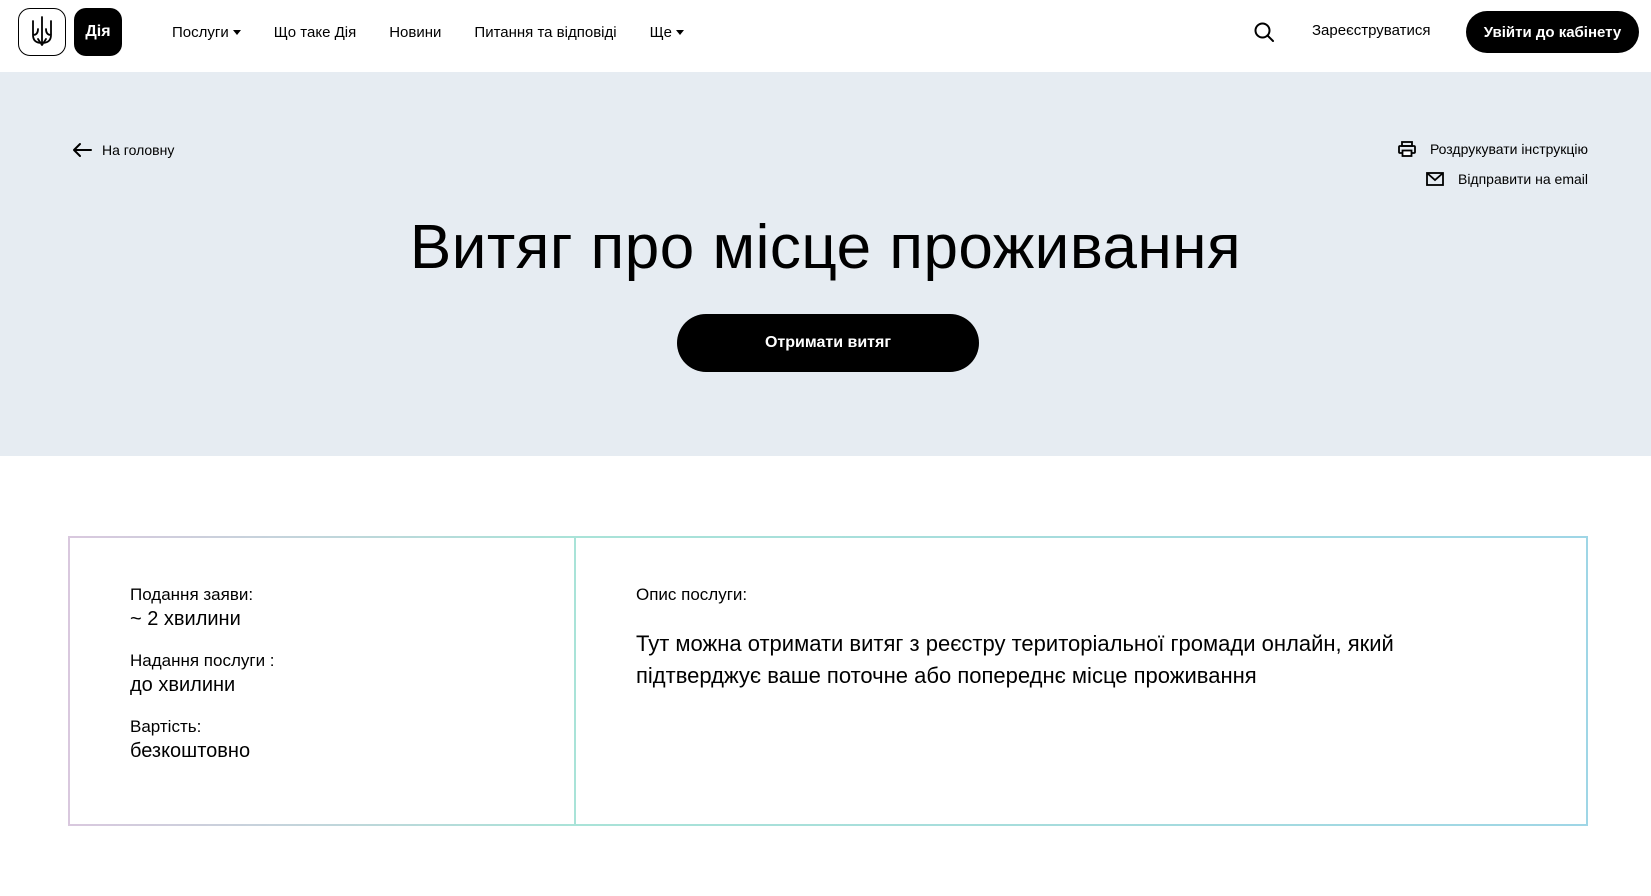 This screenshot has width=1651, height=896. What do you see at coordinates (352, 674) in the screenshot?
I see `meta-item-service-time: Надання послуги : до хвилини` at bounding box center [352, 674].